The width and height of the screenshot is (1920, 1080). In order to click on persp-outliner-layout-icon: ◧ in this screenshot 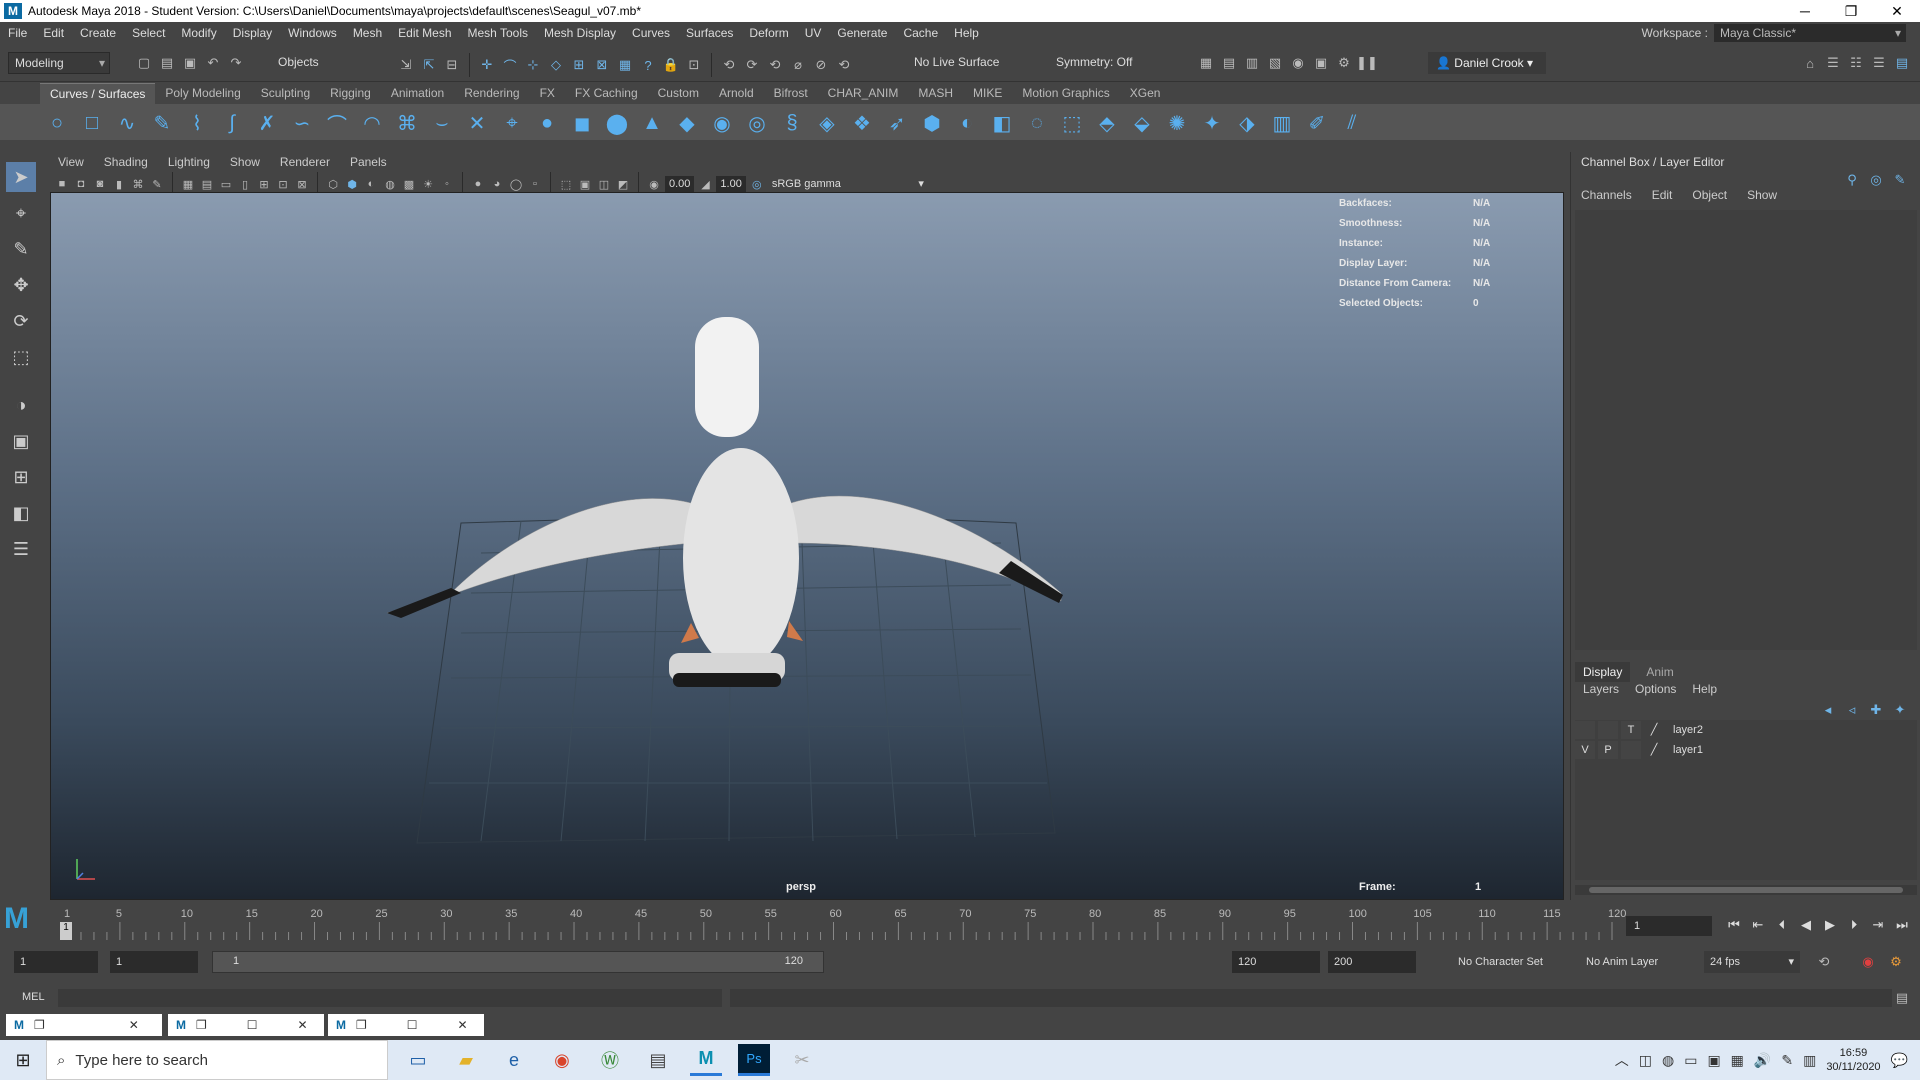, I will do `click(21, 513)`.